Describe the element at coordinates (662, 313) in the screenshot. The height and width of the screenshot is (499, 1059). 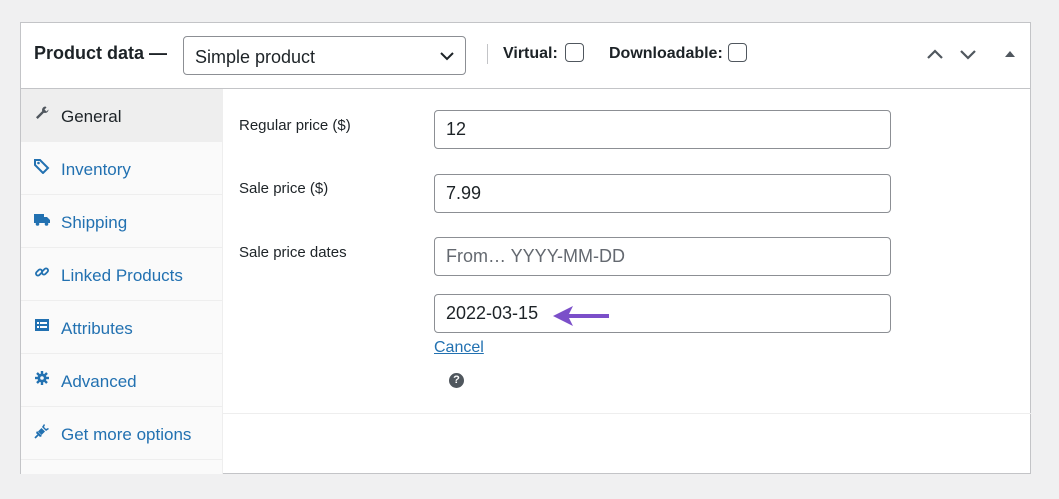
I see `sale-date-to-input` at that location.